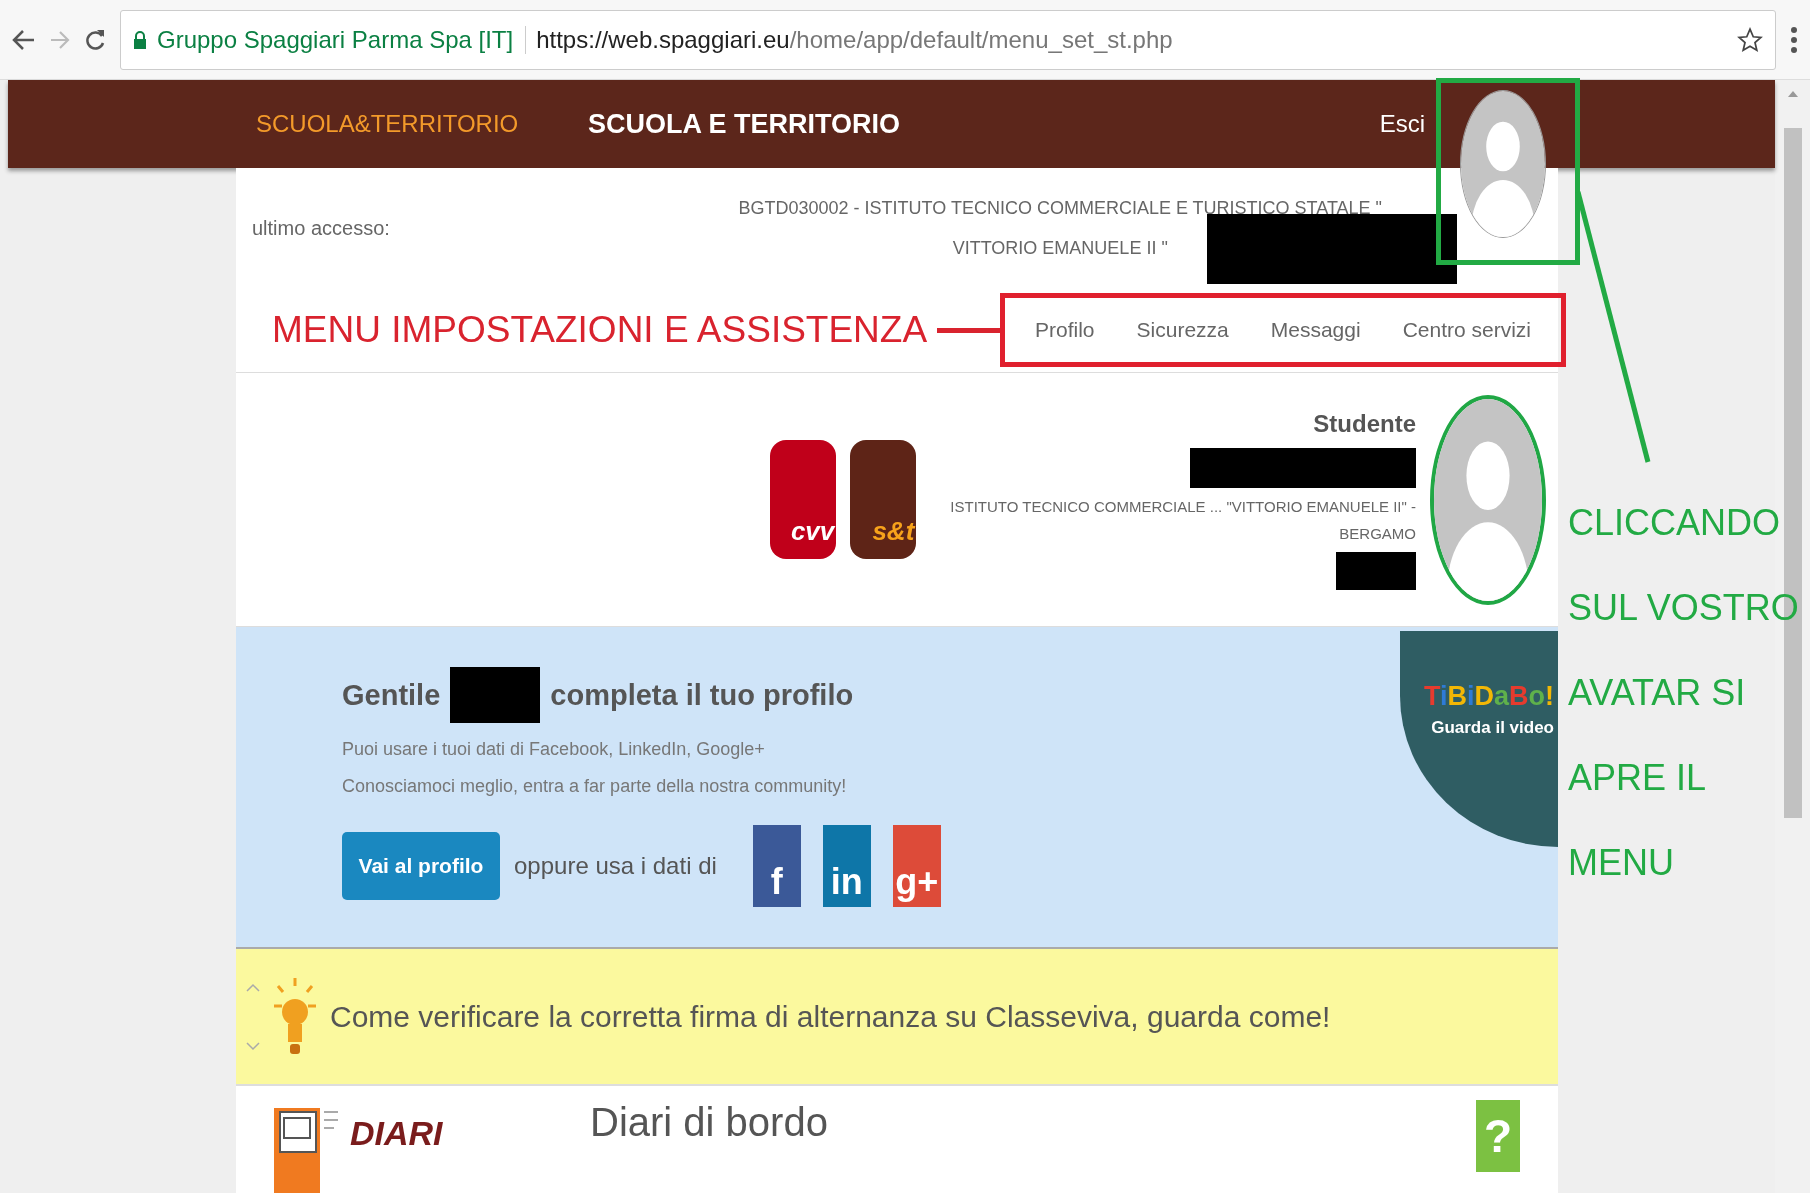  Describe the element at coordinates (1315, 330) in the screenshot. I see `menu-item: Messaggi` at that location.